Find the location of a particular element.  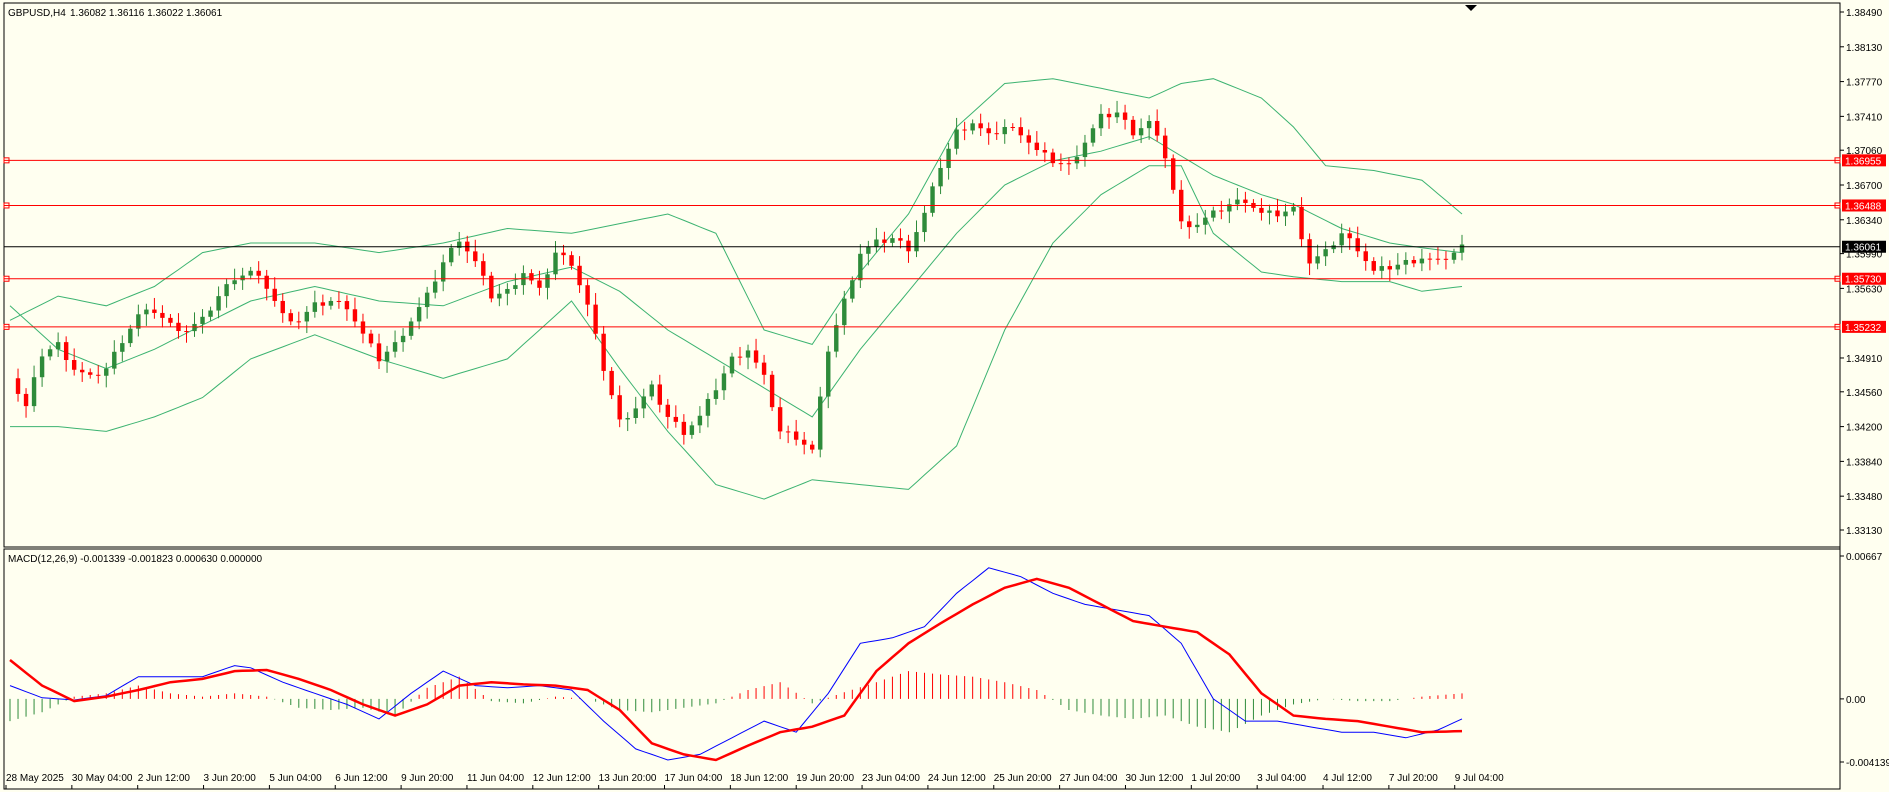

price-tick-label: 1.33840 is located at coordinates (1864, 462).